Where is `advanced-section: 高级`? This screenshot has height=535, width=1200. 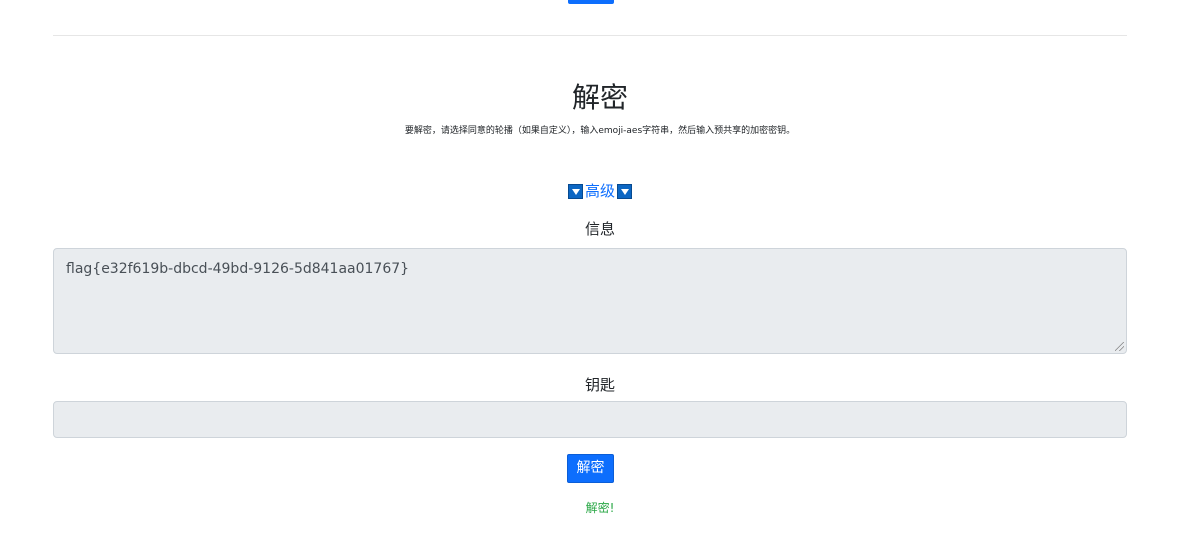
advanced-section: 高级 is located at coordinates (600, 192).